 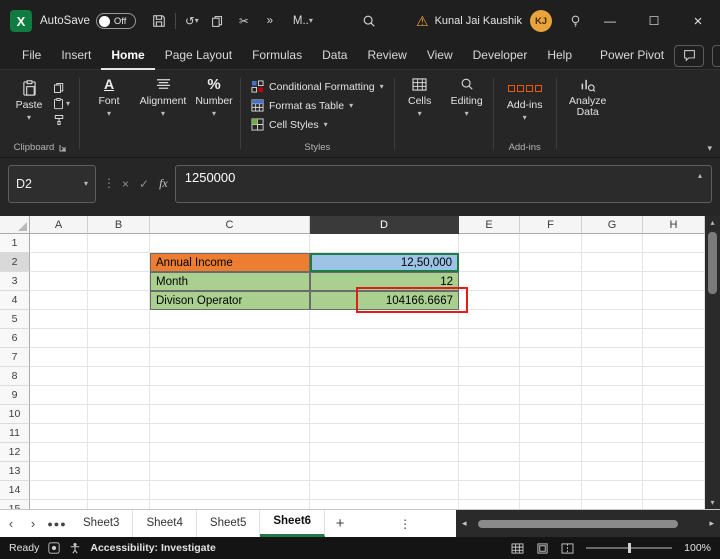 I want to click on row-header-3: 3, so click(x=15, y=281).